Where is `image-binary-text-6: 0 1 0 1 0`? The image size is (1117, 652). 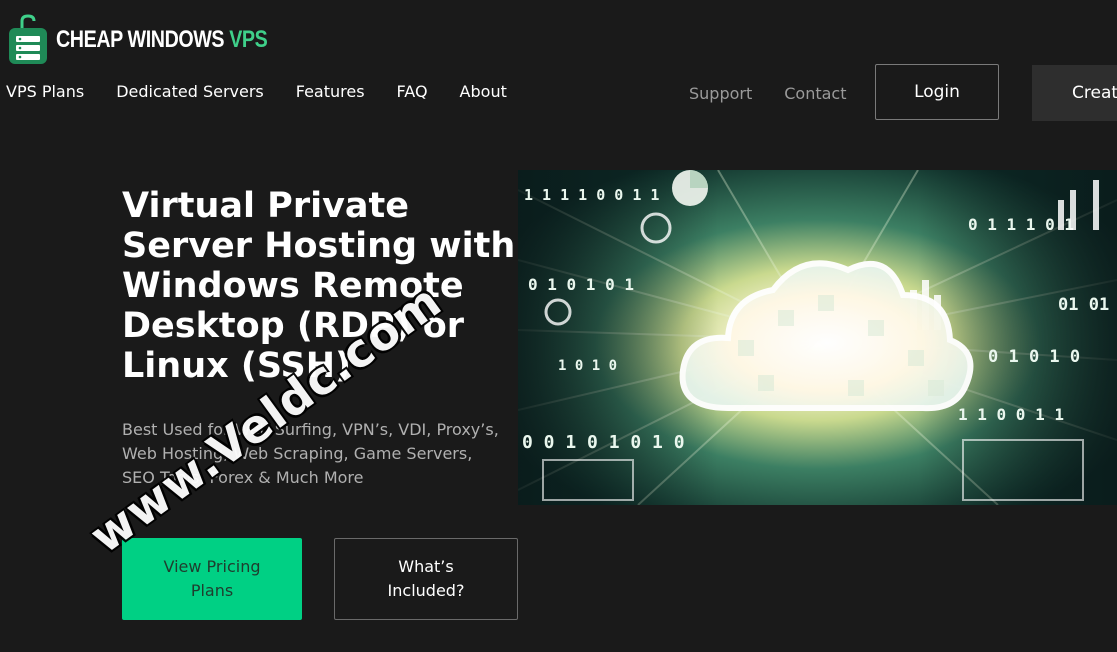 image-binary-text-6: 0 1 0 1 0 is located at coordinates (1034, 357).